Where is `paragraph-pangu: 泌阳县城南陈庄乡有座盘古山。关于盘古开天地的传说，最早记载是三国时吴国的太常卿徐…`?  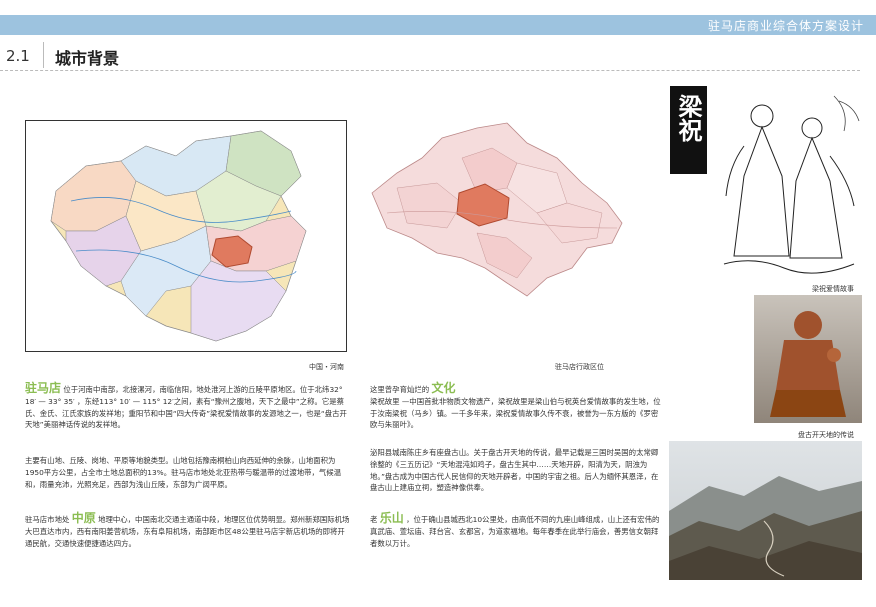 paragraph-pangu: 泌阳县城南陈庄乡有座盘古山。关于盘古开天地的传说，最早记载是三国时吴国的太常卿徐… is located at coordinates (517, 470).